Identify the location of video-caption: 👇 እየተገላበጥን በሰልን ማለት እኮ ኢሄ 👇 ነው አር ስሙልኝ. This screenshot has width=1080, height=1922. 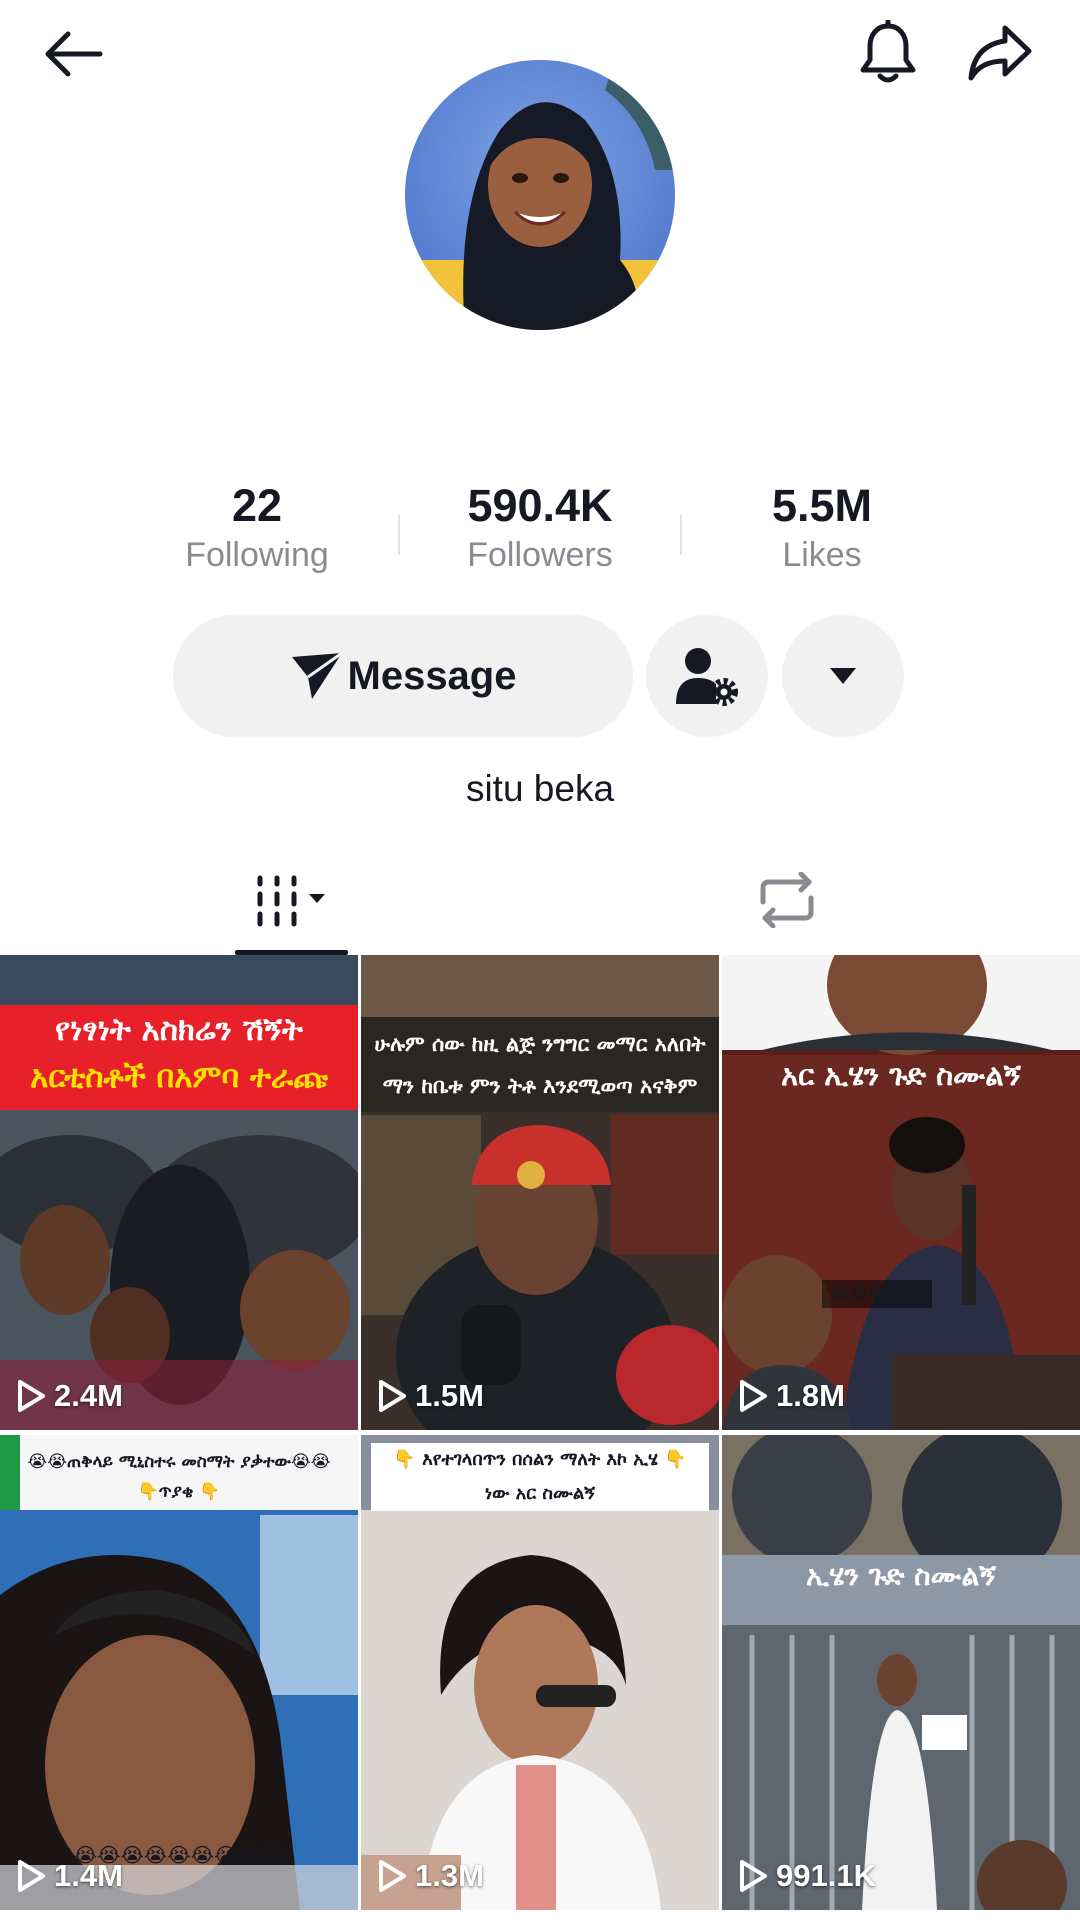
(540, 1477).